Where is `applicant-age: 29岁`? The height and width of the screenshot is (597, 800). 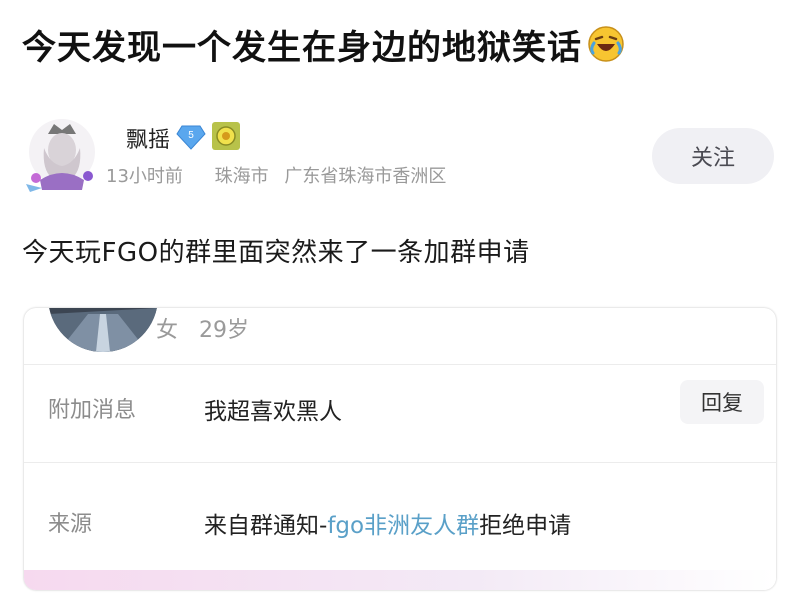 applicant-age: 29岁 is located at coordinates (224, 330).